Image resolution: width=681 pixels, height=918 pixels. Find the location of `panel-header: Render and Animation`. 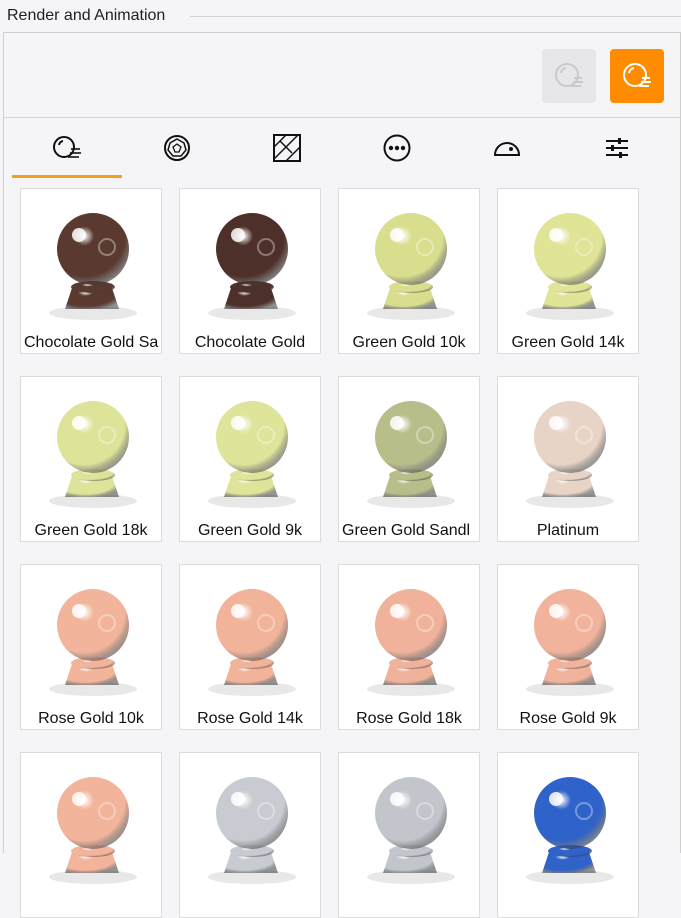

panel-header: Render and Animation is located at coordinates (340, 16).